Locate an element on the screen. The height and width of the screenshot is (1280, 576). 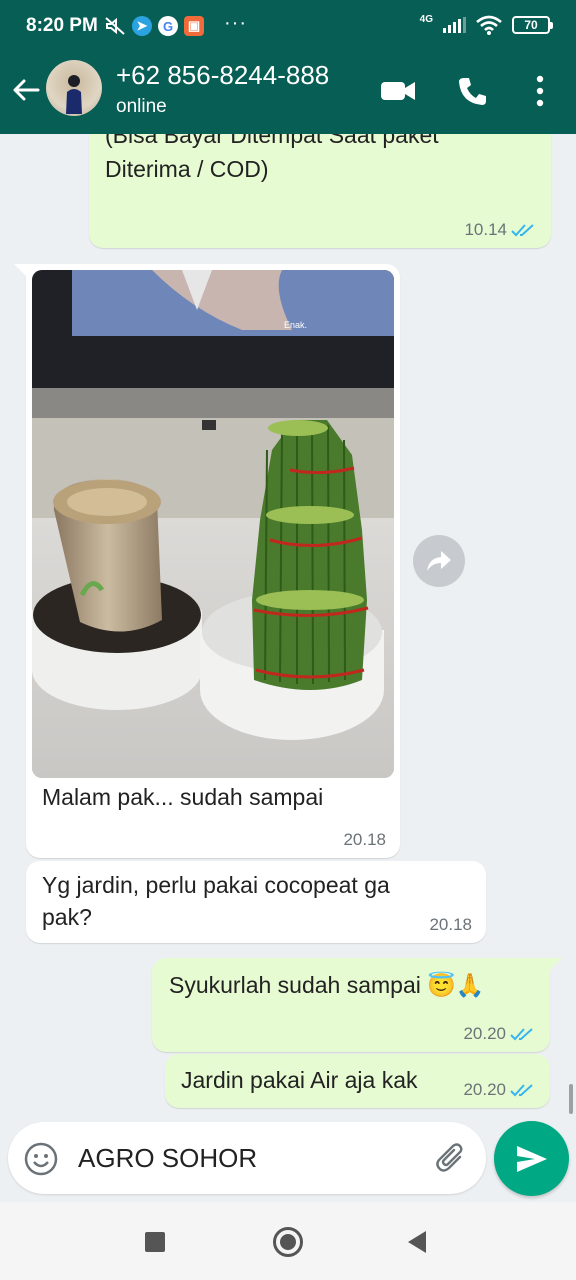
more-notifications-icon: ··· is located at coordinates (235, 23).